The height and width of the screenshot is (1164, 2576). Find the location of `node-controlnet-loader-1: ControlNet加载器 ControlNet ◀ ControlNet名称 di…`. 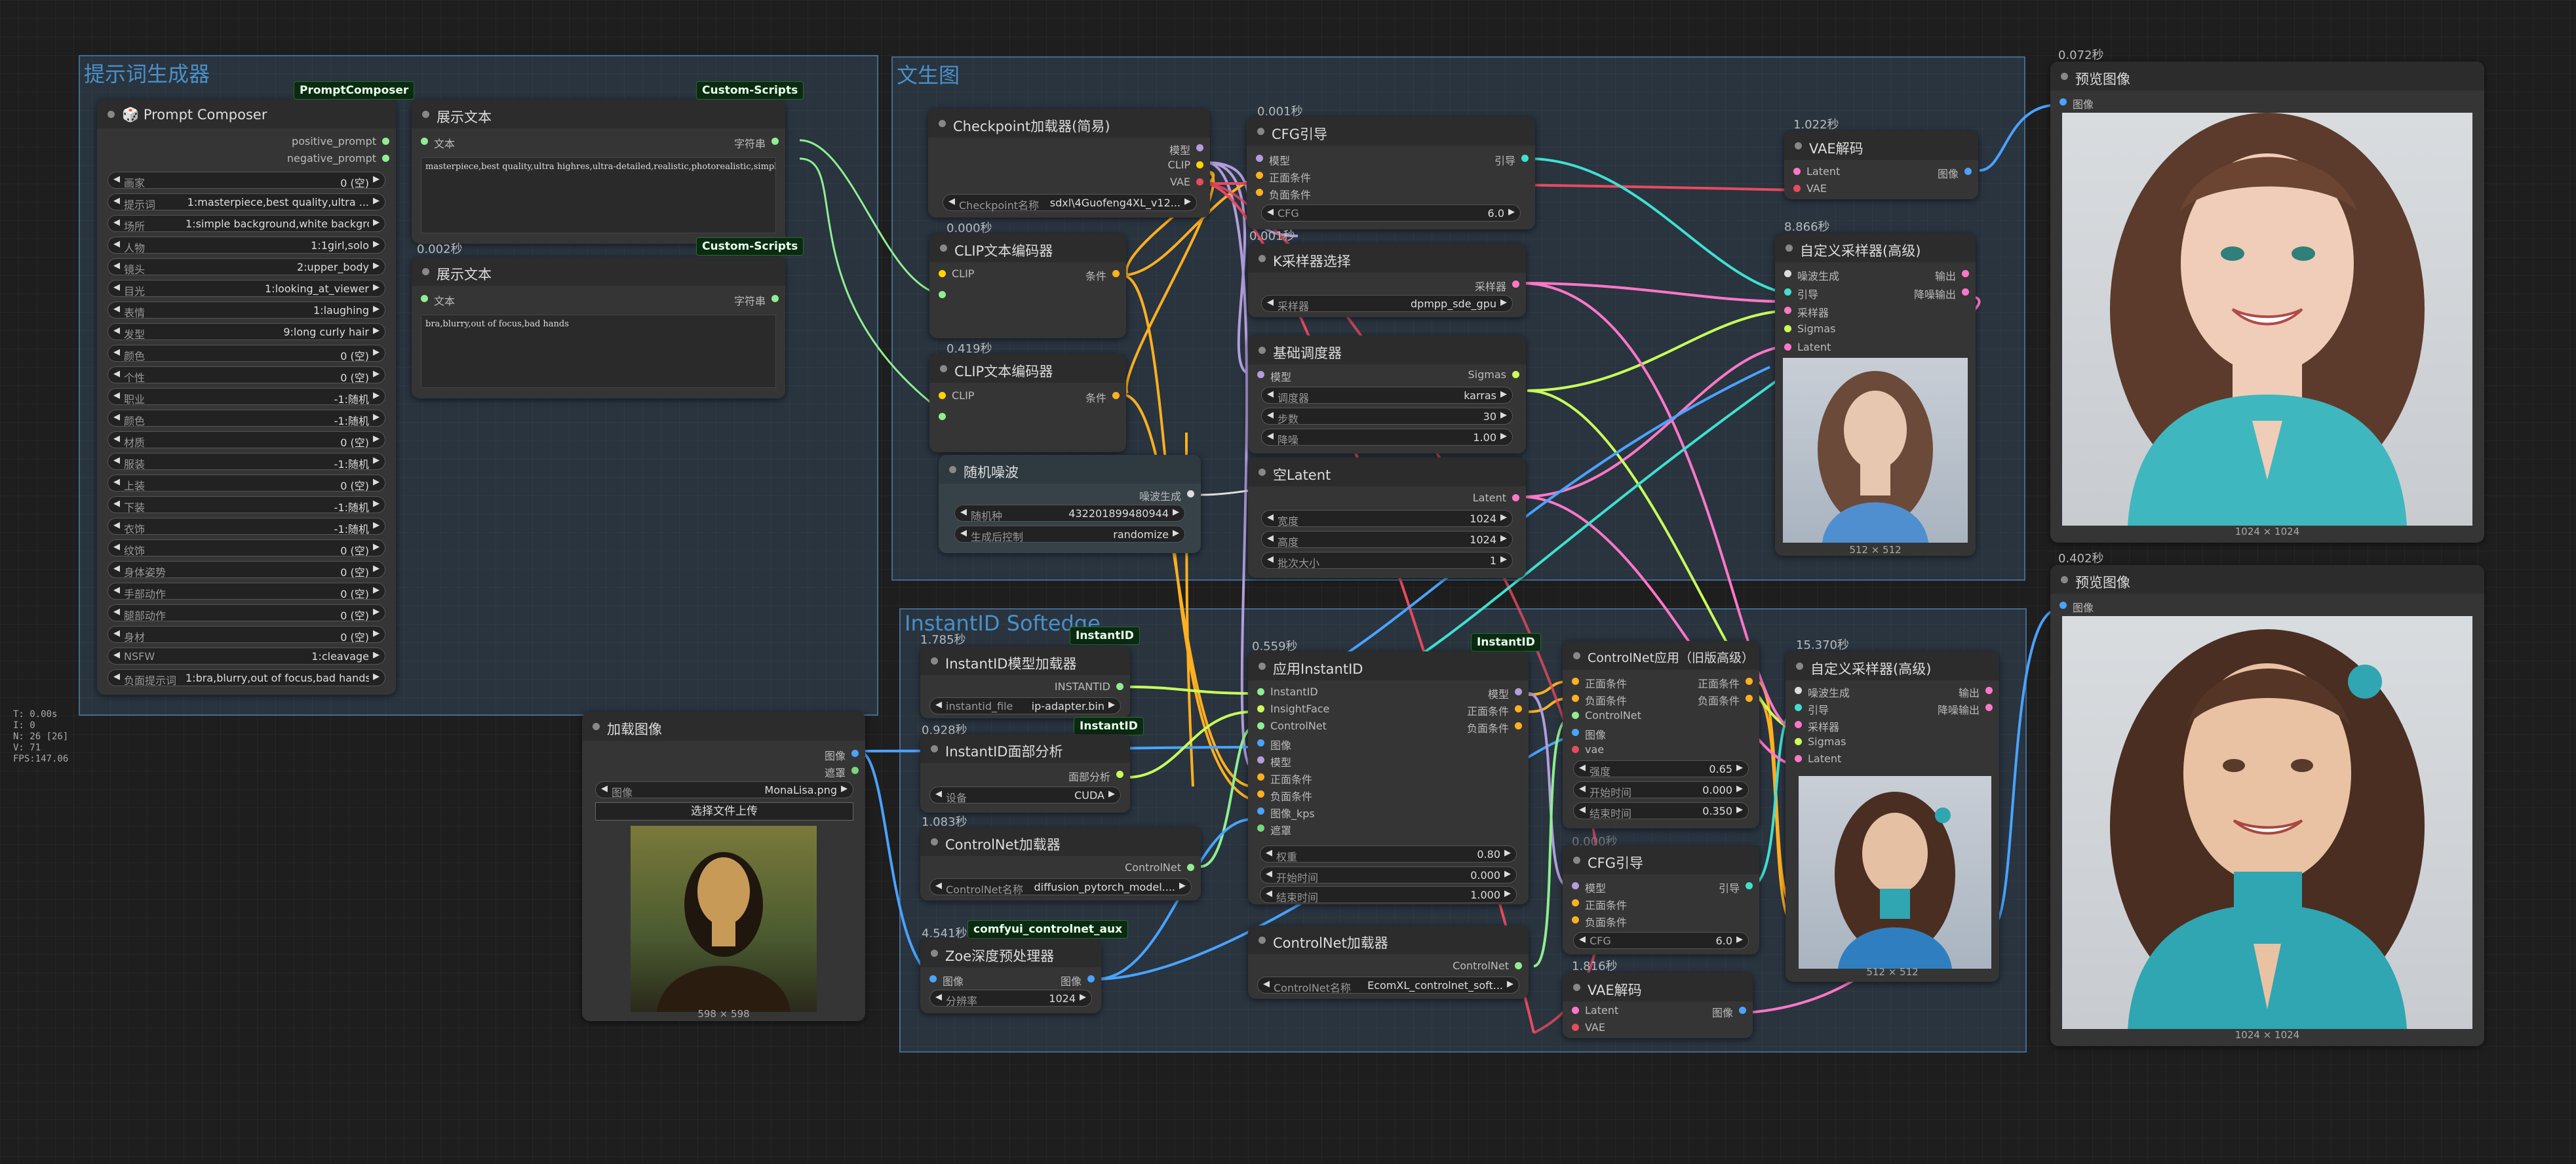

node-controlnet-loader-1: ControlNet加载器 ControlNet ◀ ControlNet名称 di… is located at coordinates (1060, 864).